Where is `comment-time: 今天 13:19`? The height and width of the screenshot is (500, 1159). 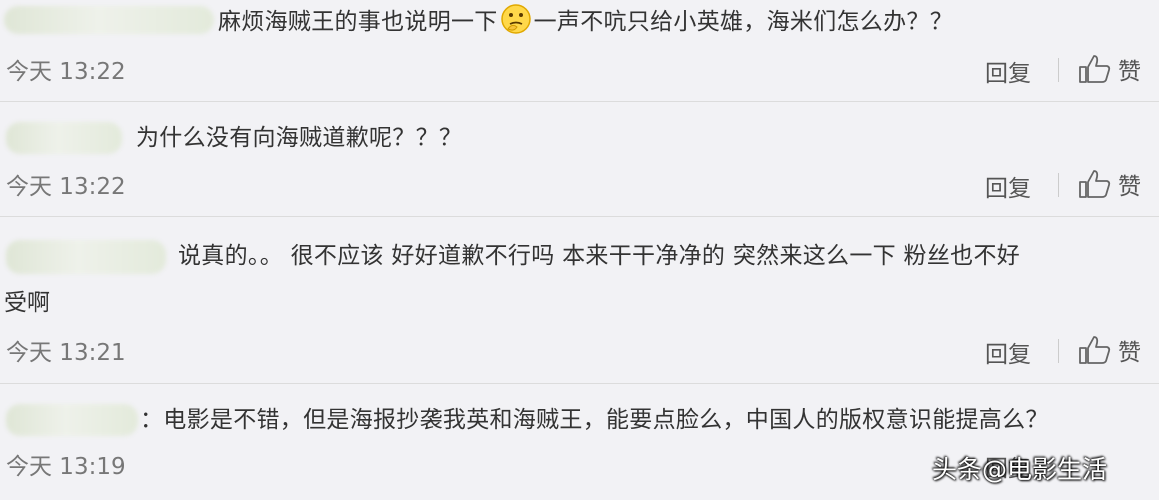
comment-time: 今天 13:19 is located at coordinates (66, 467).